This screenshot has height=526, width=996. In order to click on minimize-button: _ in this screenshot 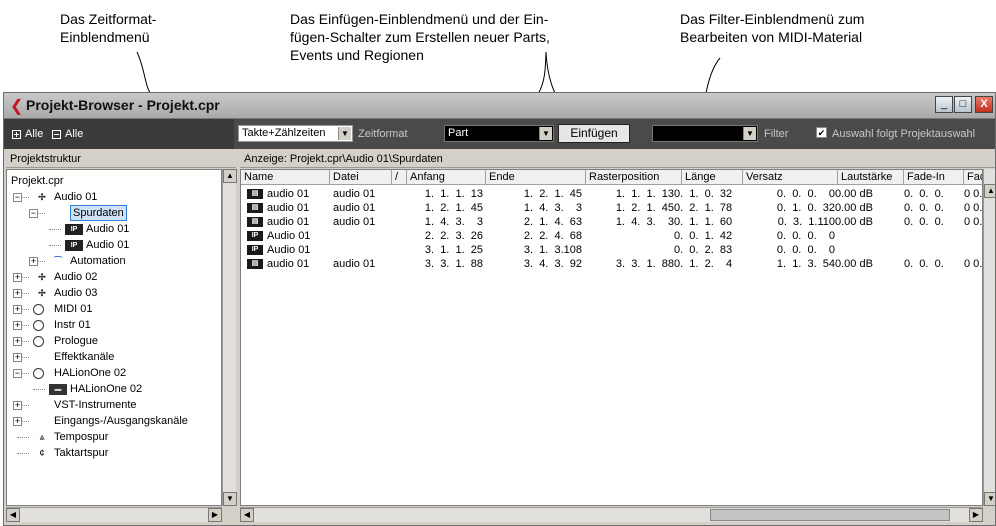, I will do `click(944, 104)`.